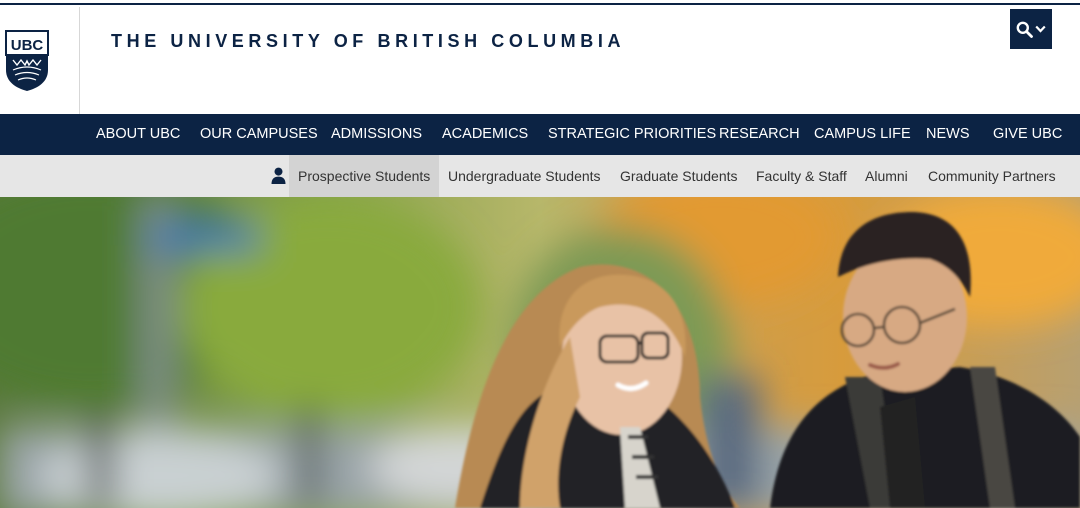  Describe the element at coordinates (138, 134) in the screenshot. I see `nav-about-ubc: ABOUT UBC` at that location.